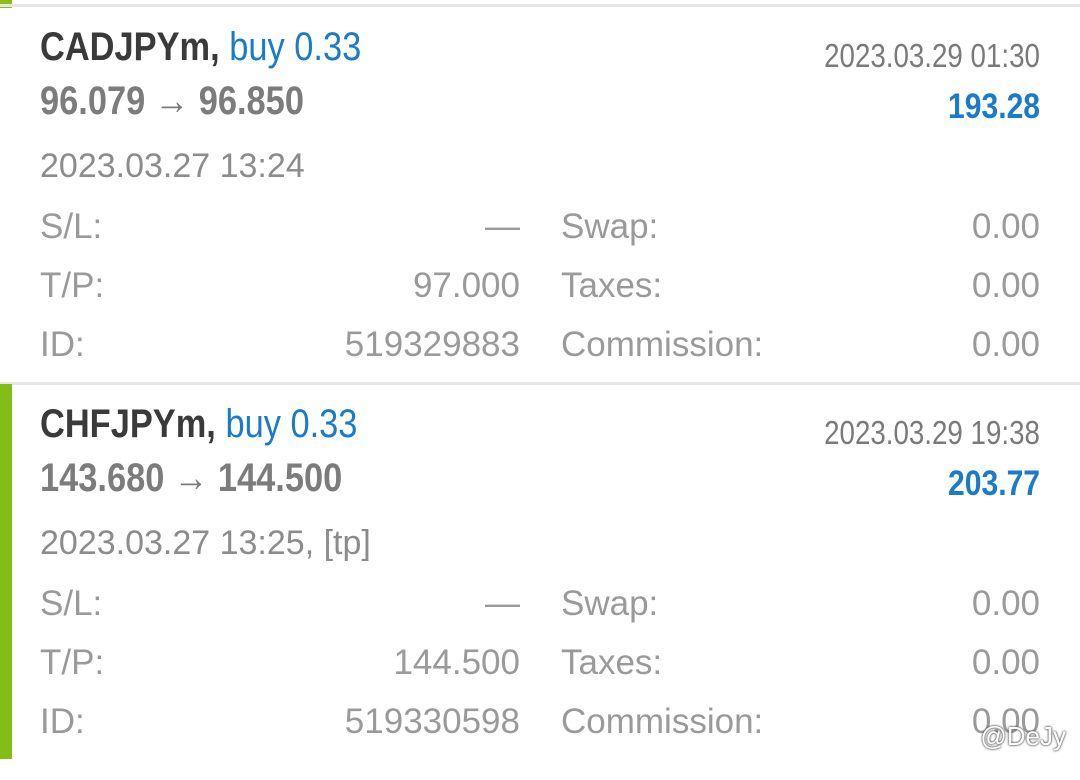 Image resolution: width=1080 pixels, height=780 pixels. I want to click on id-value: 519330598, so click(432, 721).